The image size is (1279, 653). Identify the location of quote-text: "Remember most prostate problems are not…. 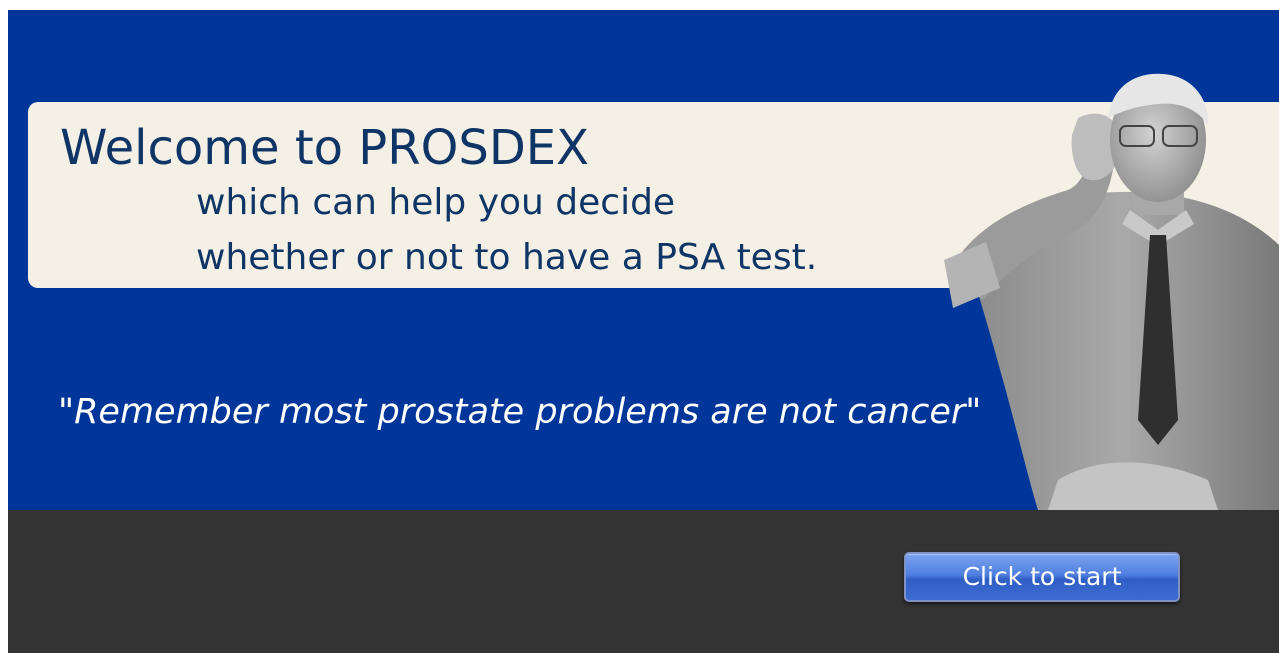
(519, 412).